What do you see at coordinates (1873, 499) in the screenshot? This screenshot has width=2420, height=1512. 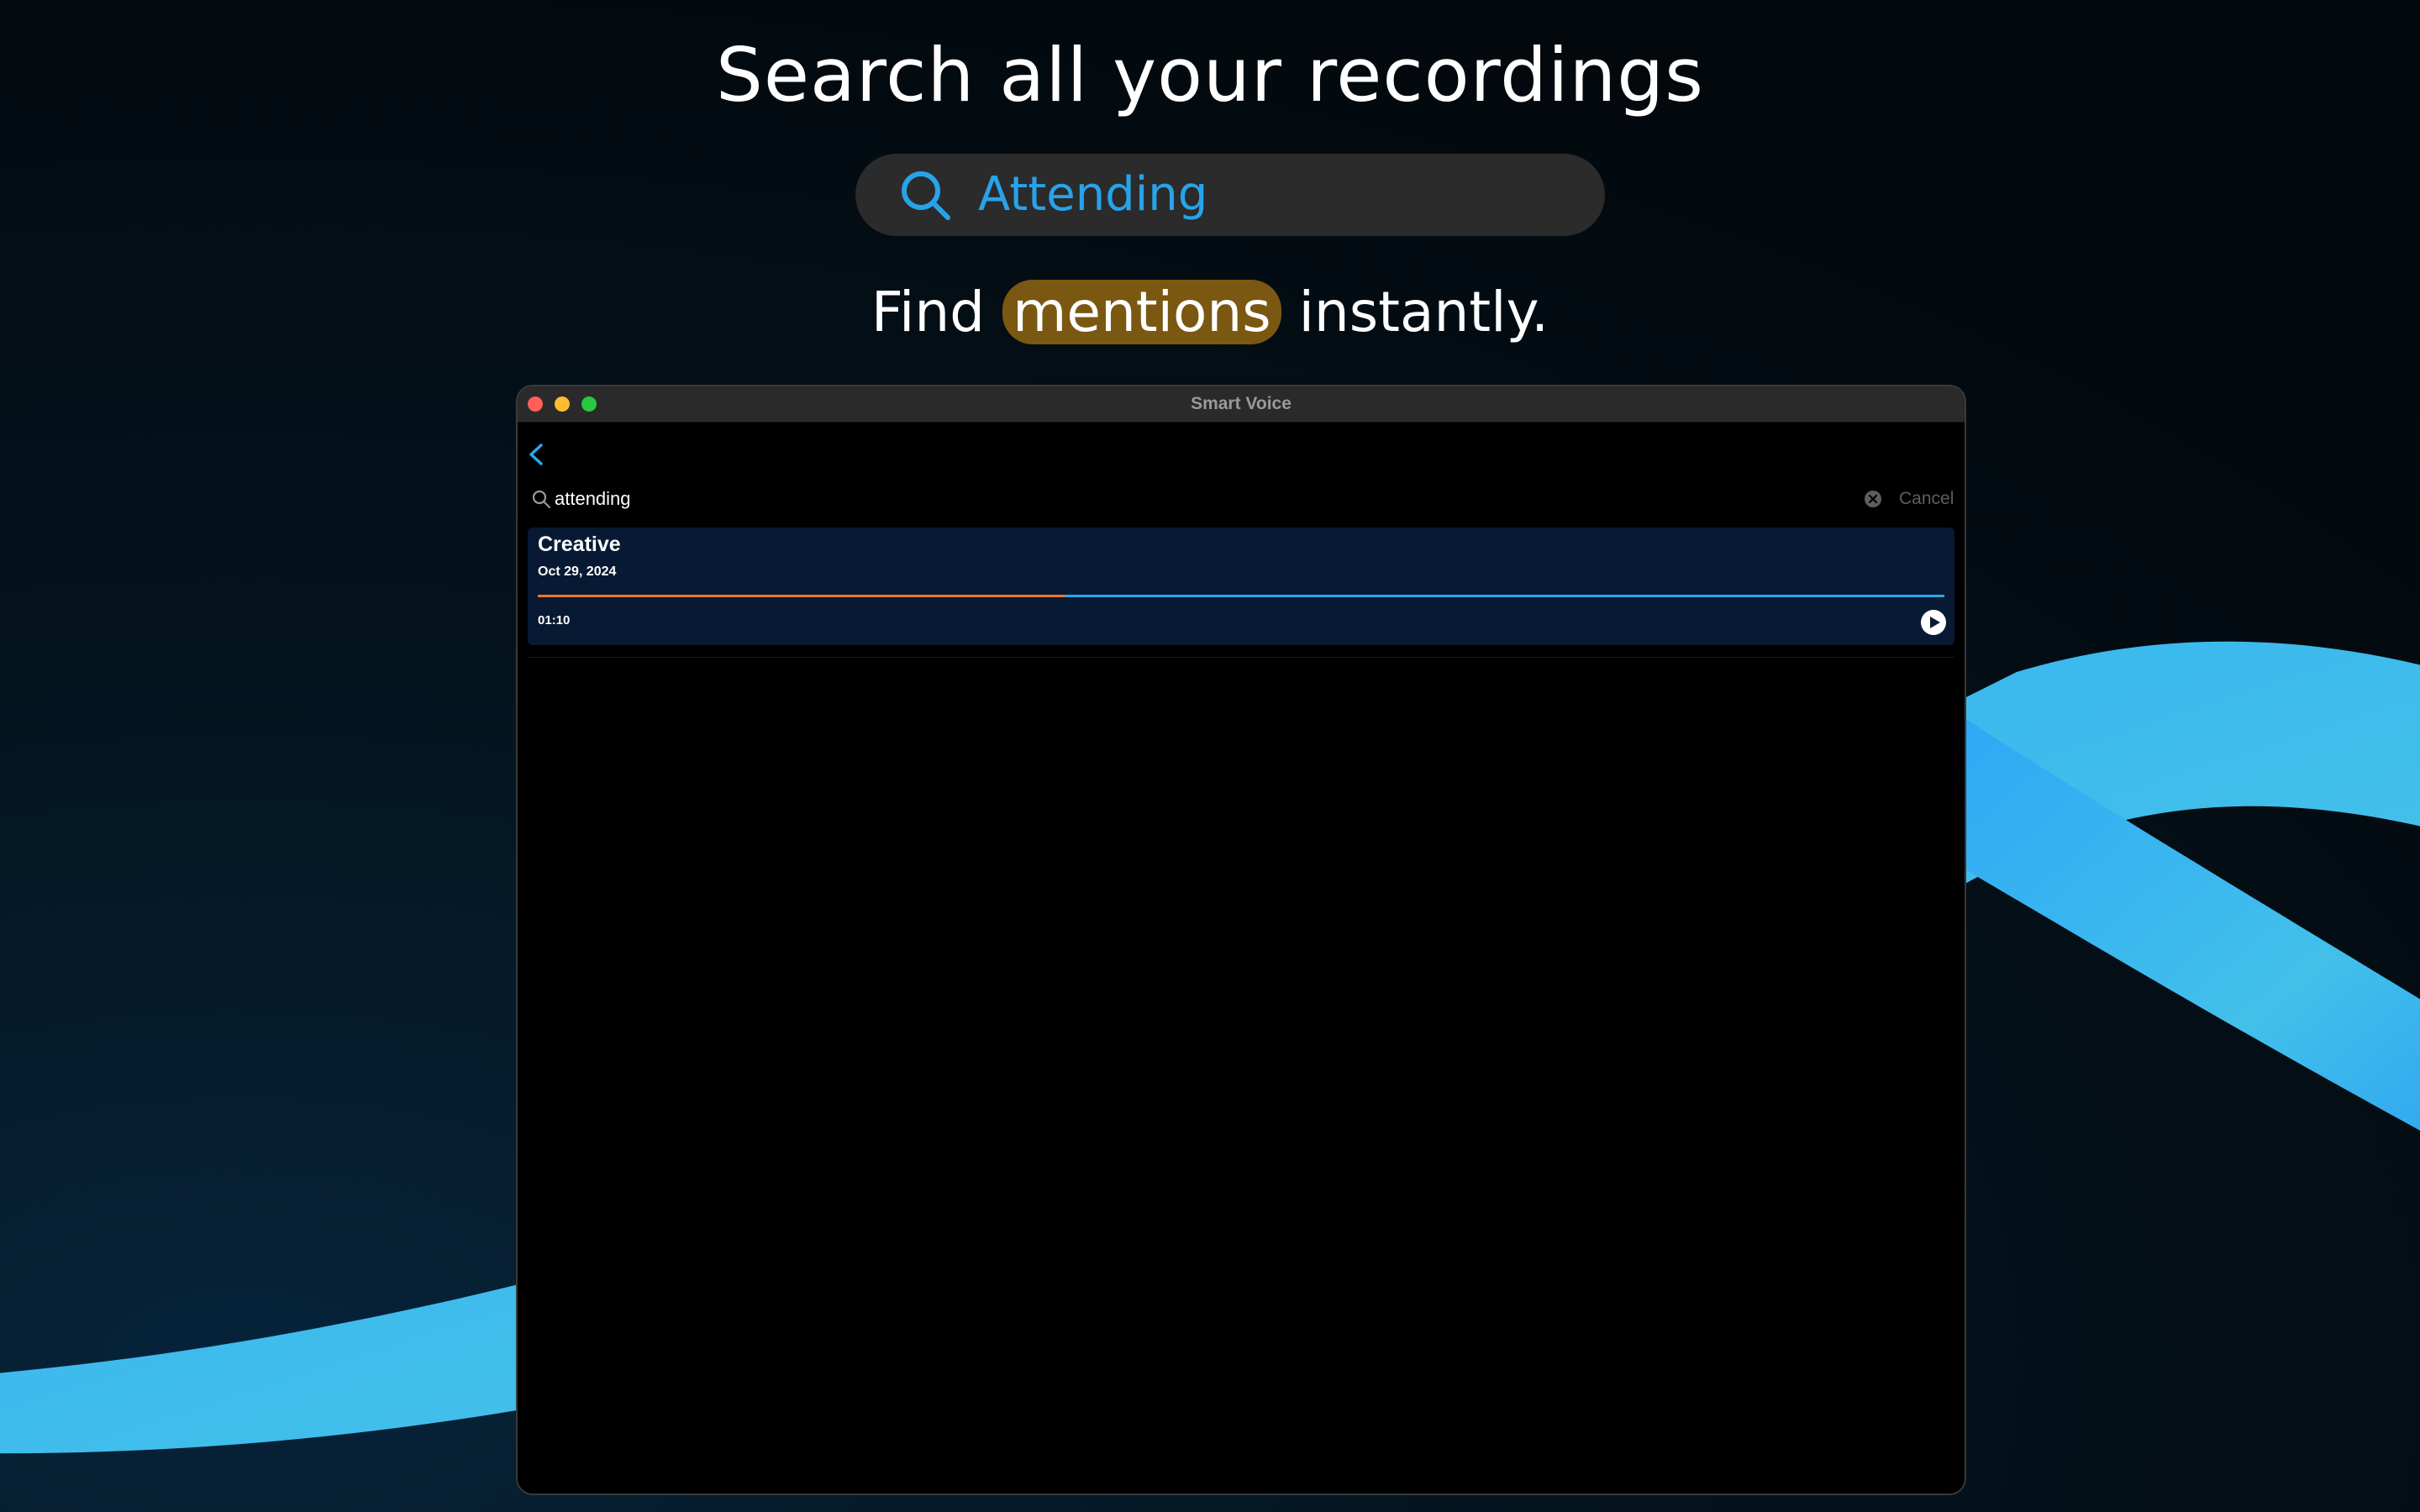 I see `clear-search-button` at bounding box center [1873, 499].